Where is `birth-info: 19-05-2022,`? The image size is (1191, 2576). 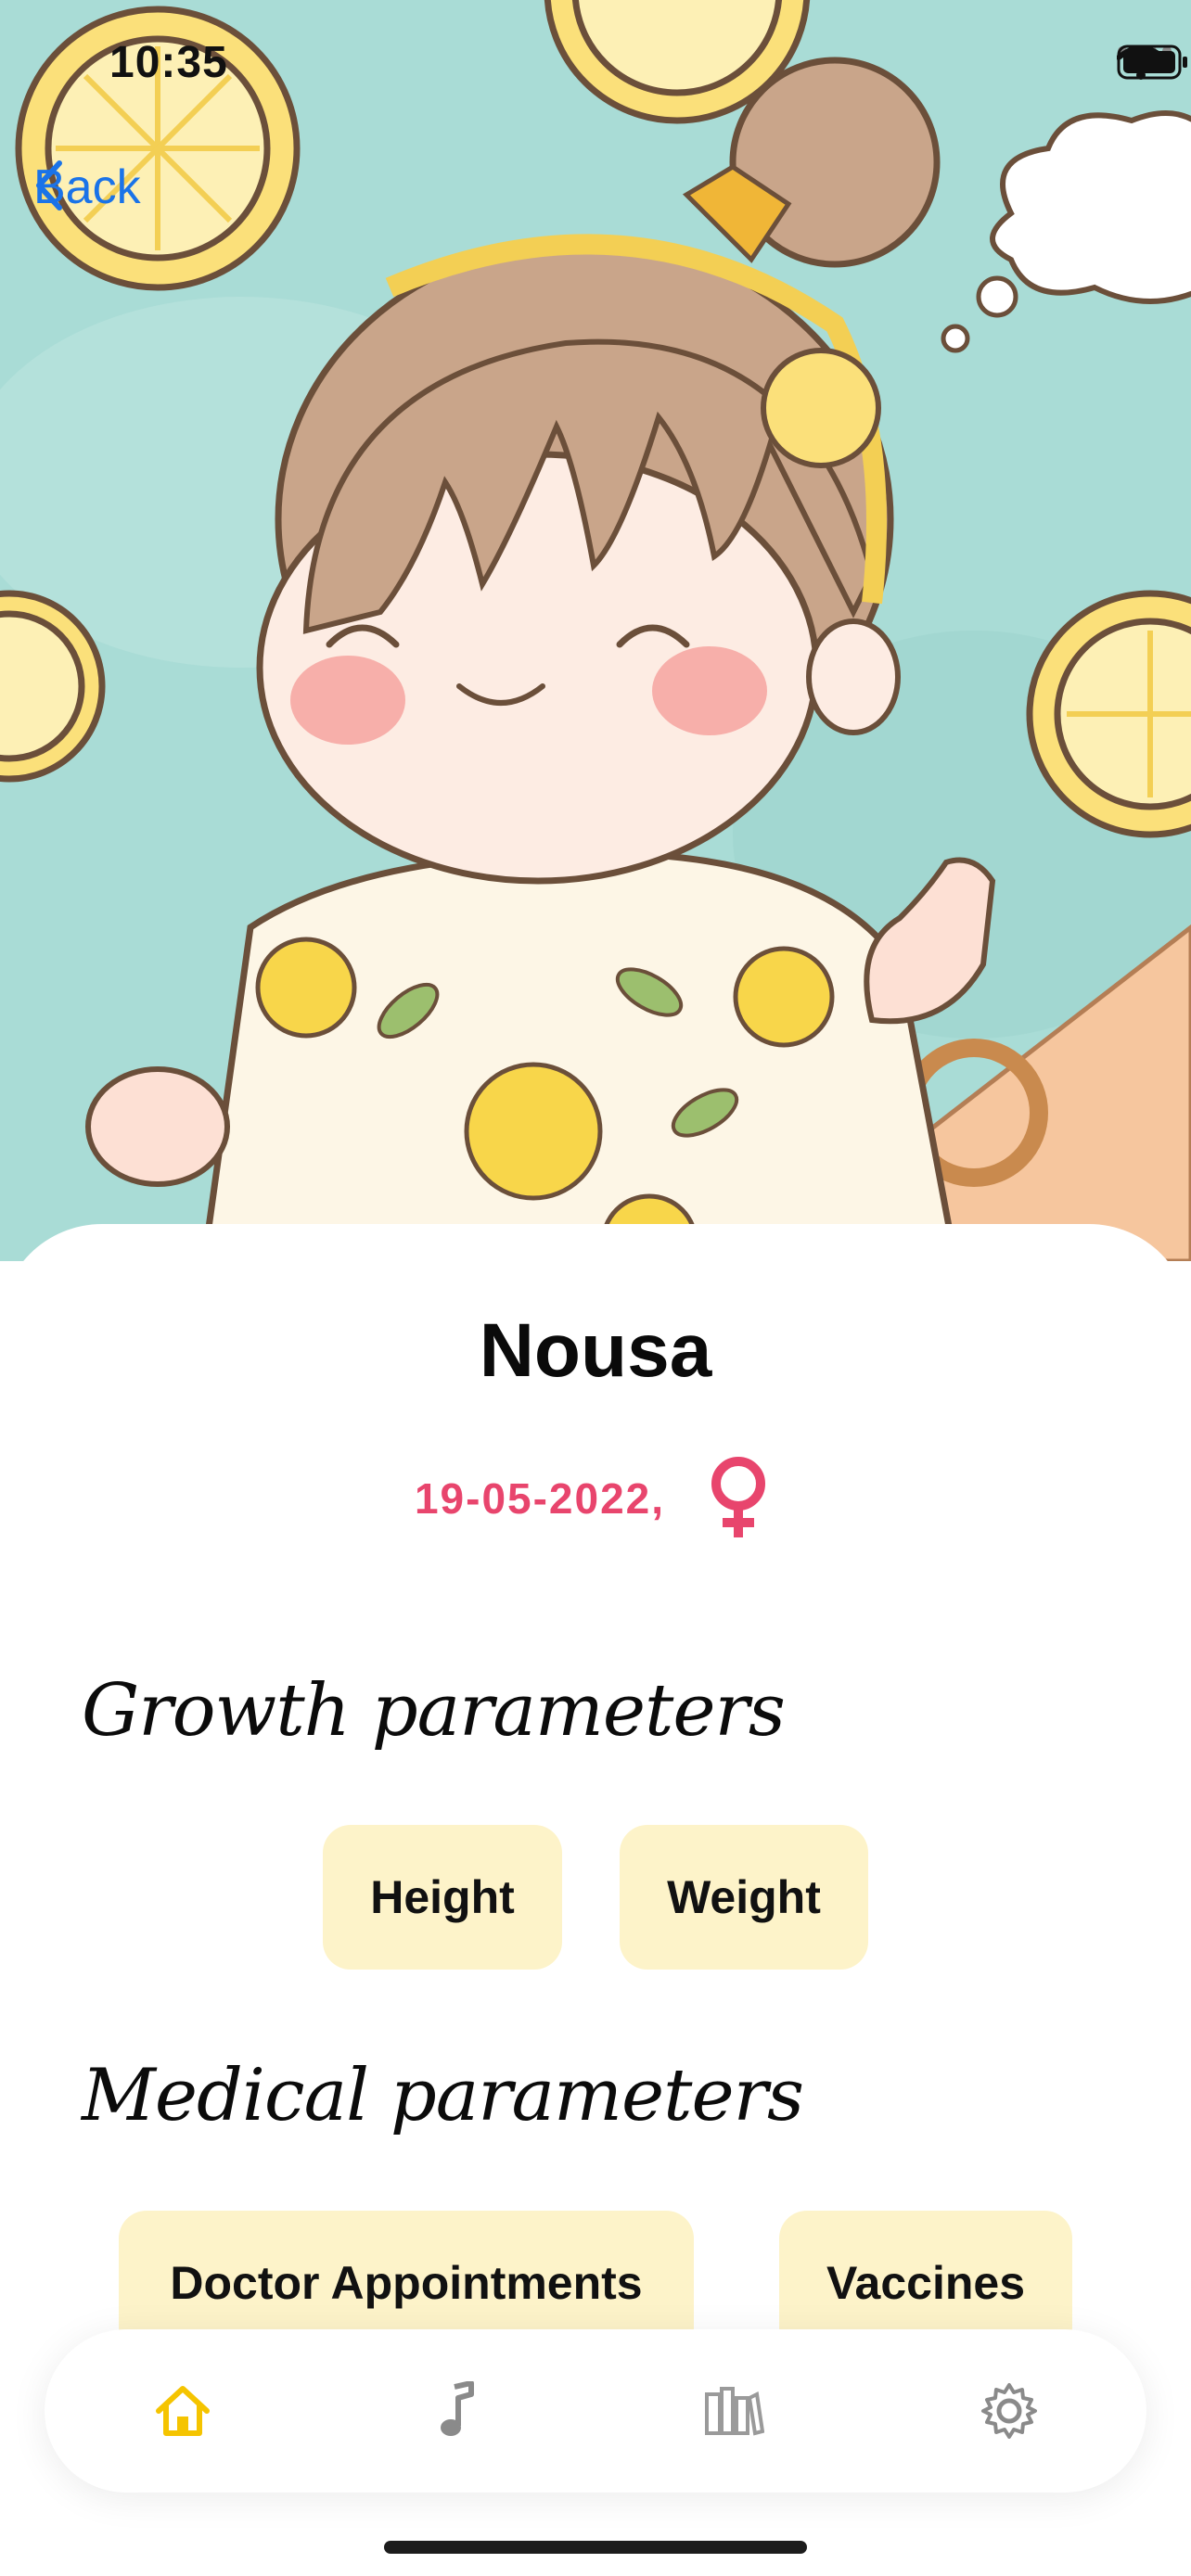 birth-info: 19-05-2022, is located at coordinates (595, 1498).